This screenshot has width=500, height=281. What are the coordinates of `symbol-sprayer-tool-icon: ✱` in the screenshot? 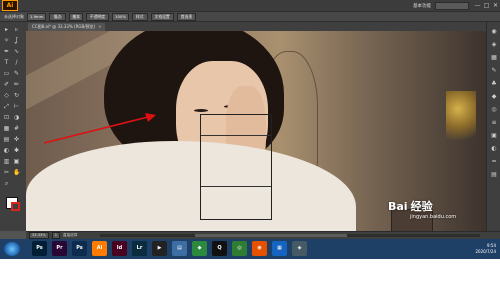 It's located at (16, 150).